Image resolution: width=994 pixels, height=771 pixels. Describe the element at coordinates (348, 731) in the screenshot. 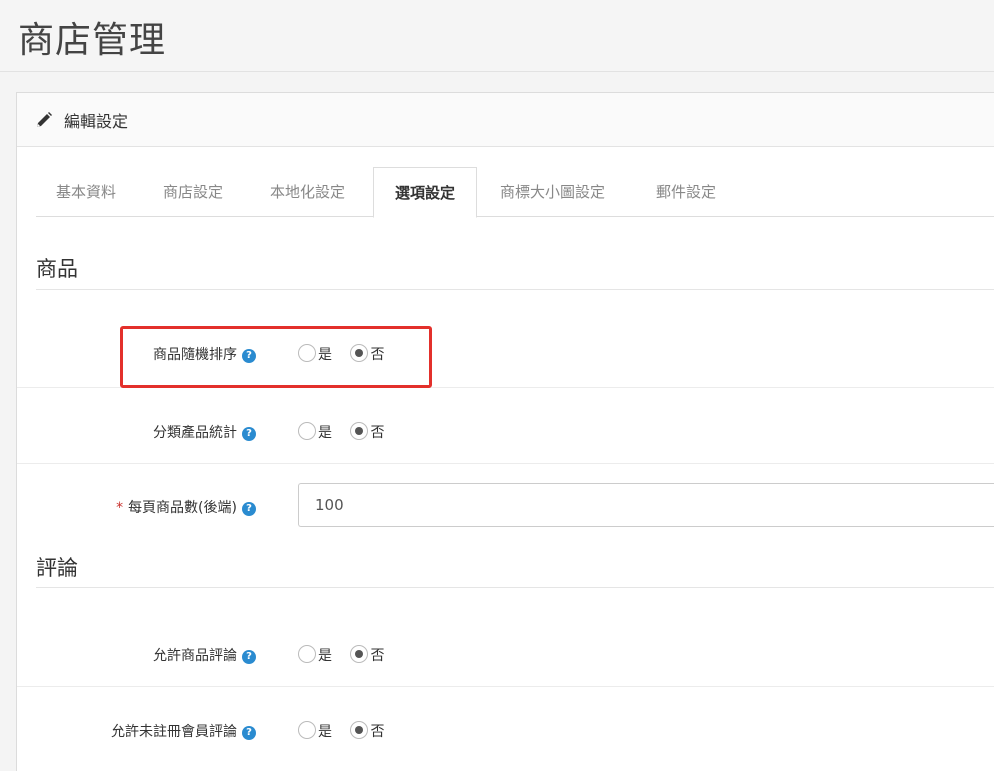

I see `allow-guest-review-radio-group: 是 否` at that location.